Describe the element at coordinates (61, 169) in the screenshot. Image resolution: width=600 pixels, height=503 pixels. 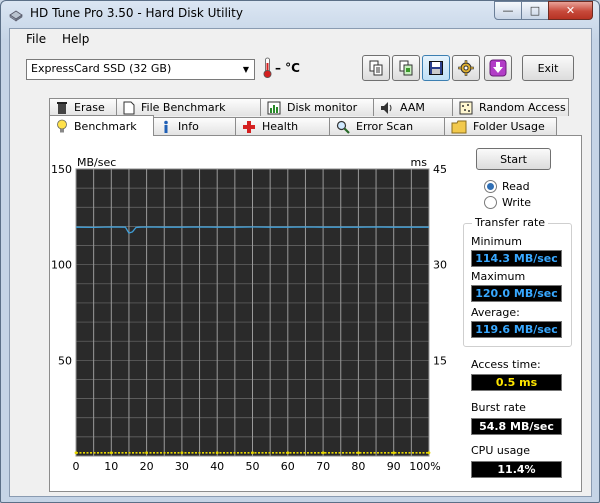
I see `chart-y-tick-label: 150` at that location.